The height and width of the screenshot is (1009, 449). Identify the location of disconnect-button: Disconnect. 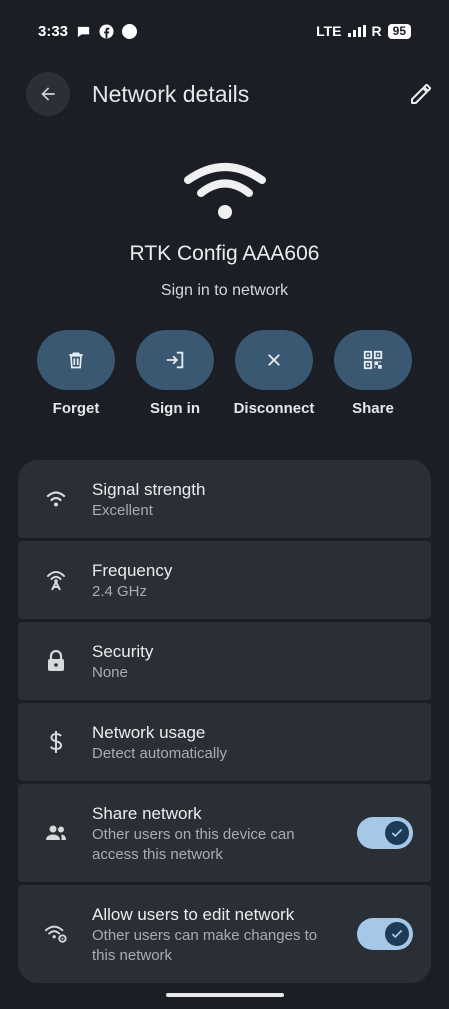
(274, 373).